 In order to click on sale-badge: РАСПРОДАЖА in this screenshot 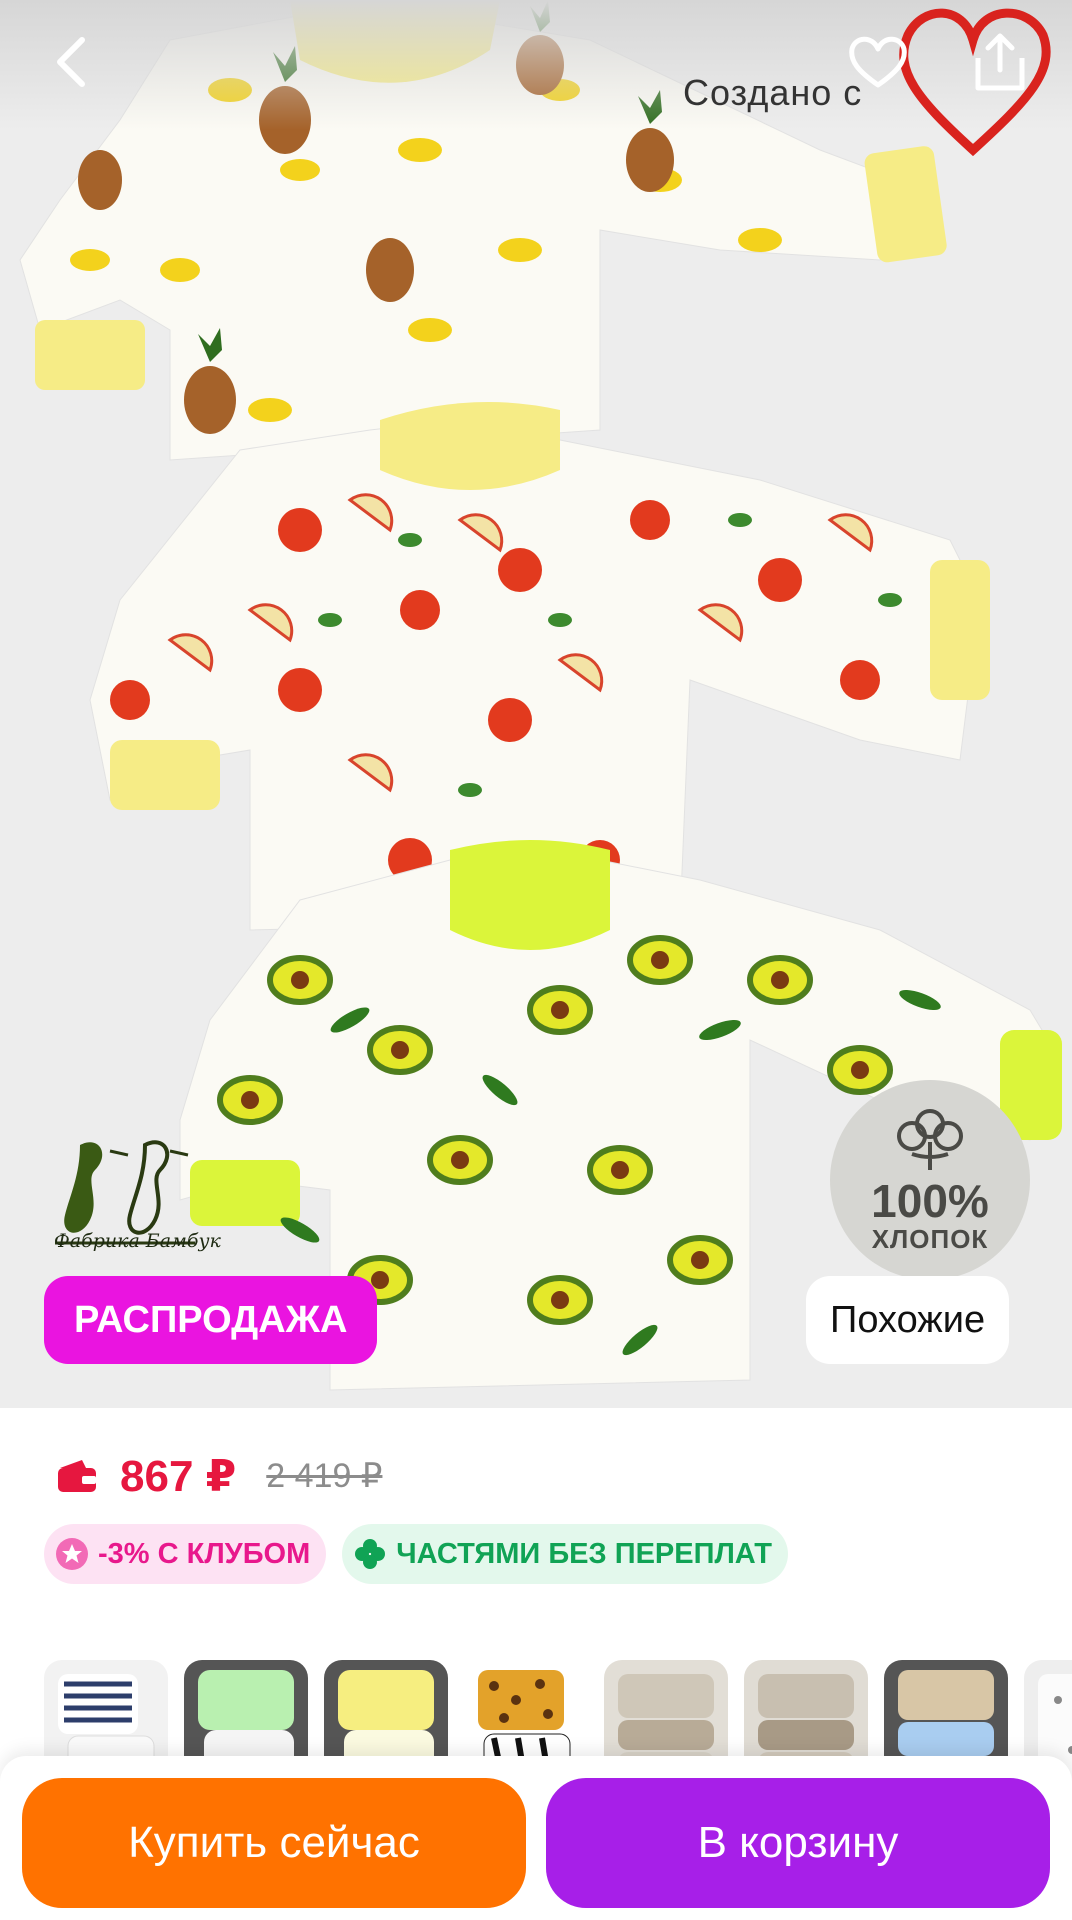, I will do `click(211, 1320)`.